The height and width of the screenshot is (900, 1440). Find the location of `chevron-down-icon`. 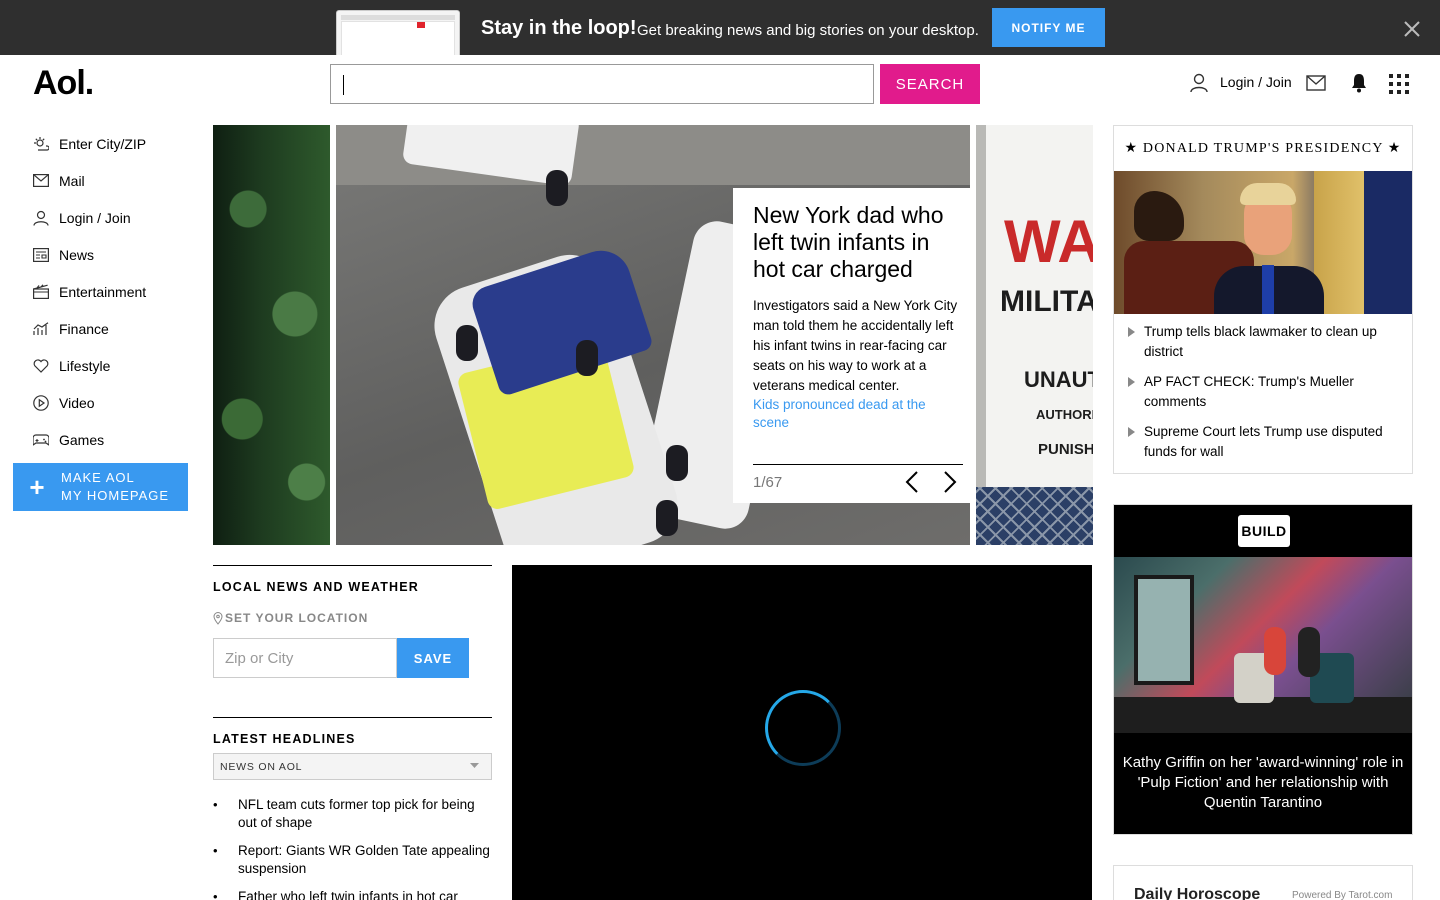

chevron-down-icon is located at coordinates (474, 765).